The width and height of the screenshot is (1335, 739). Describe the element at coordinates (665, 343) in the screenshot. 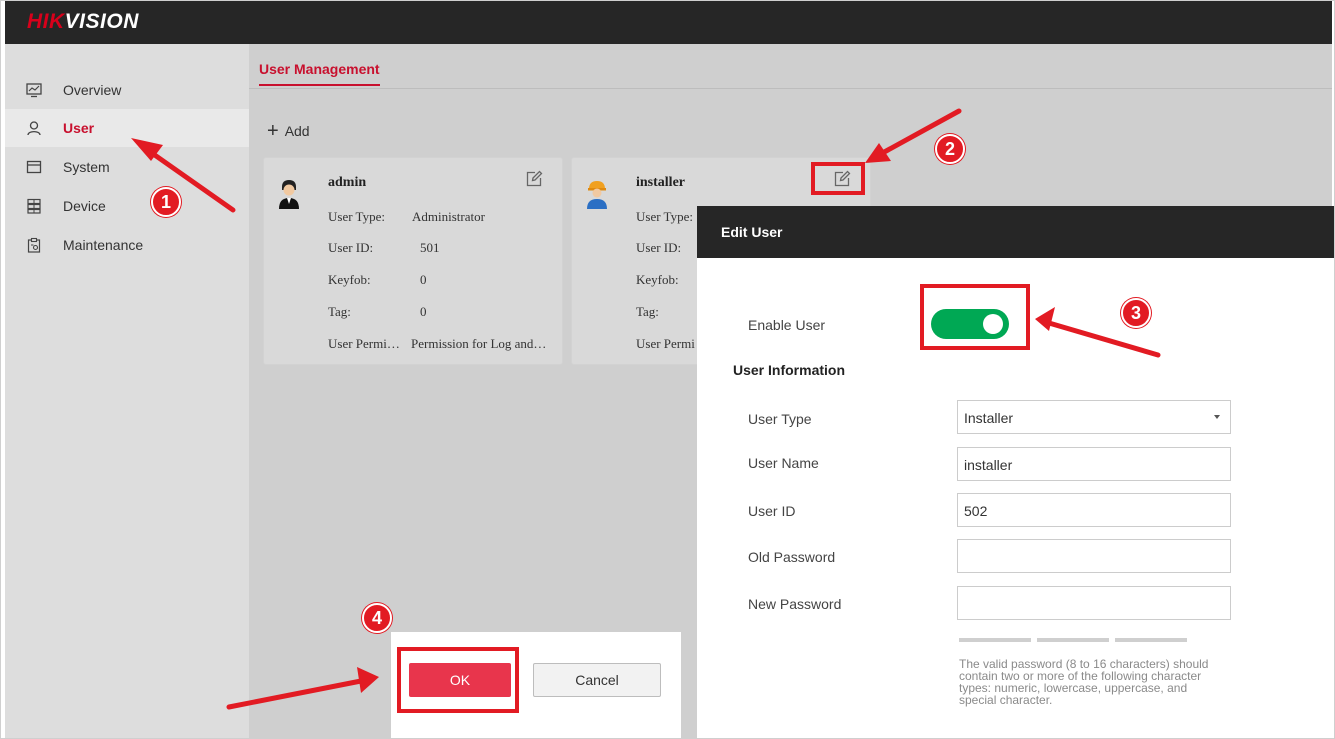

I see `card-row-user-permission: User Permi` at that location.